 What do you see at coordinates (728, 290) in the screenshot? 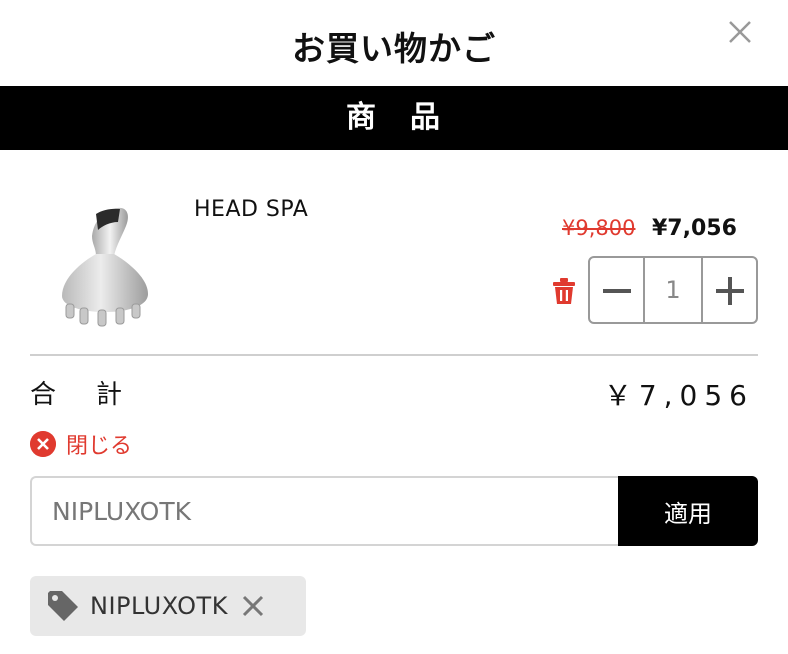
I see `increase-quantity-button` at bounding box center [728, 290].